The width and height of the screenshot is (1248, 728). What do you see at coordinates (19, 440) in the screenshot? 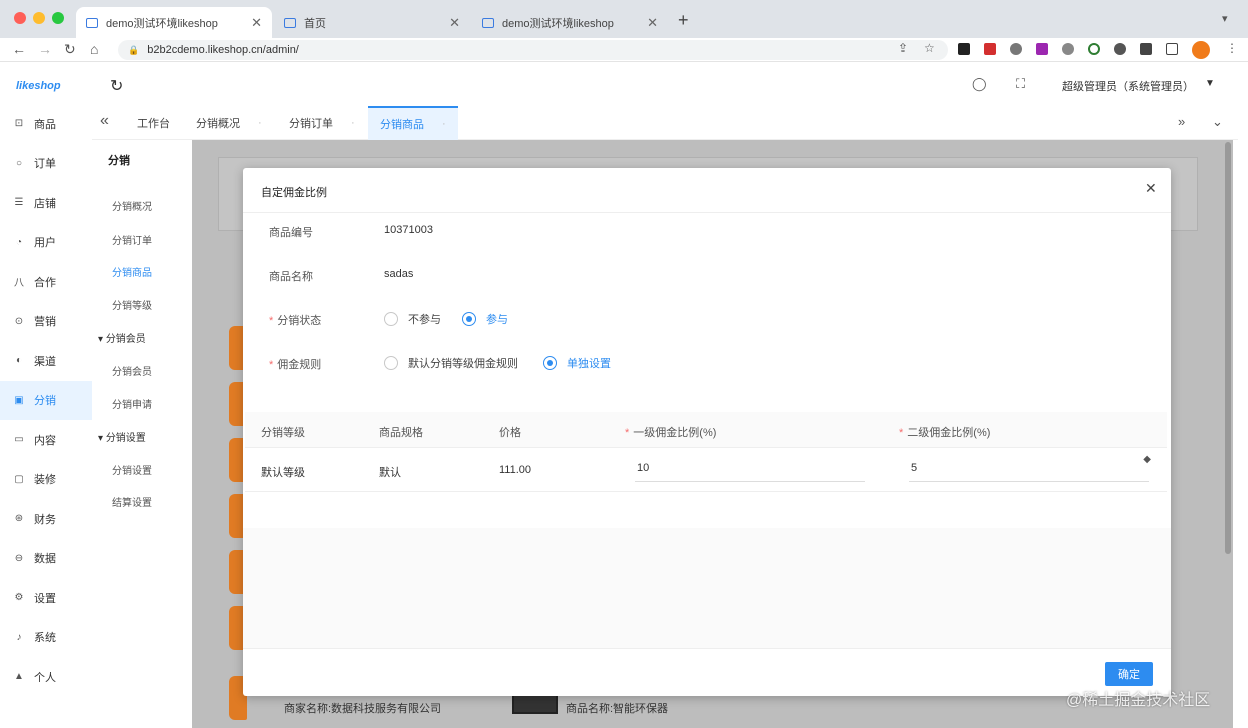
I see `content-icon: ▭` at bounding box center [19, 440].